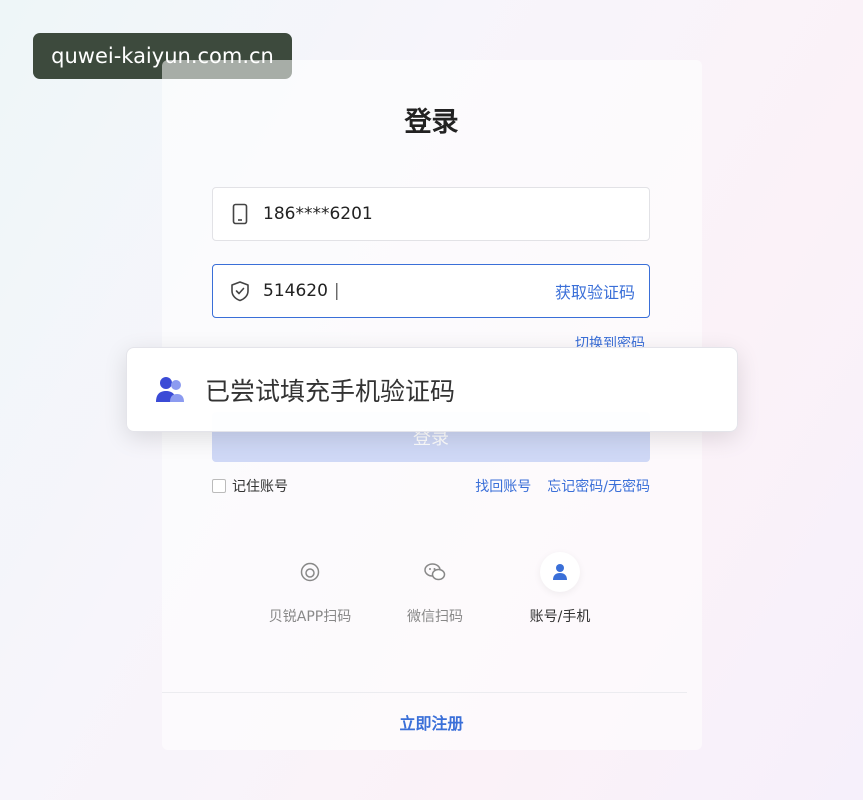 This screenshot has height=800, width=863. Describe the element at coordinates (330, 391) in the screenshot. I see `toast-message: 已尝试填充手机验证码` at that location.